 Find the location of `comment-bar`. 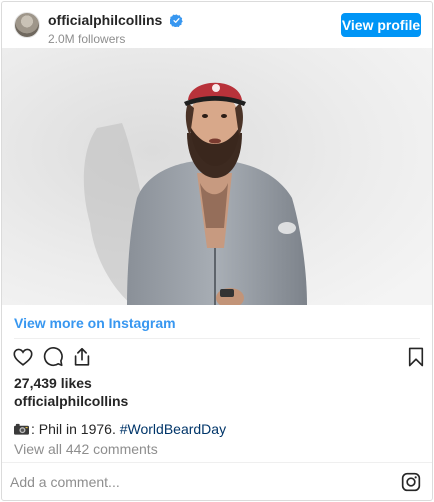

comment-bar is located at coordinates (217, 481).